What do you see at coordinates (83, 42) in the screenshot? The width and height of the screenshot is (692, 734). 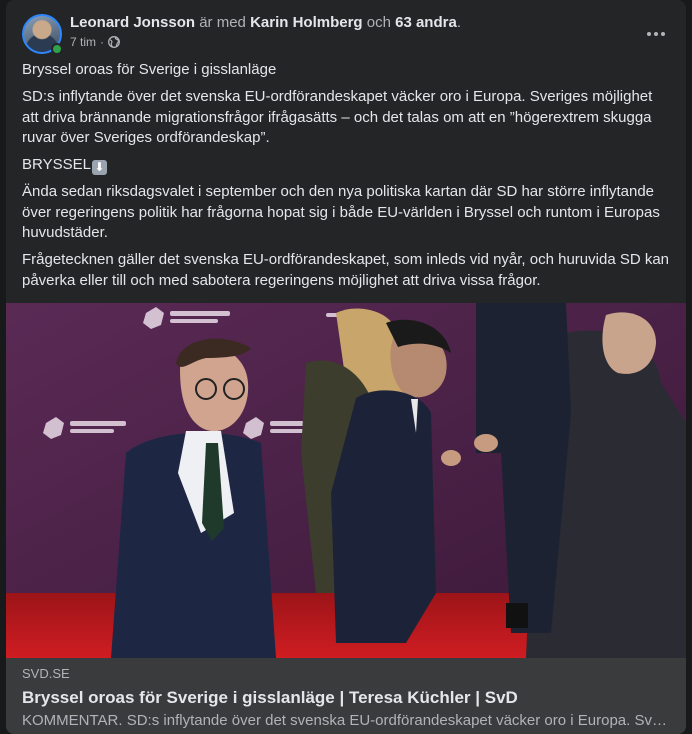 I see `post-timestamp: 7 tim` at bounding box center [83, 42].